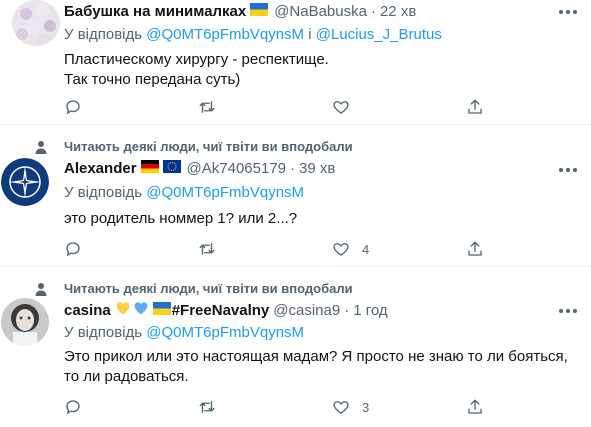 Image resolution: width=591 pixels, height=427 pixels. I want to click on tweet-header: casina #FreeNavalny @casina9 · 1 год, so click(226, 310).